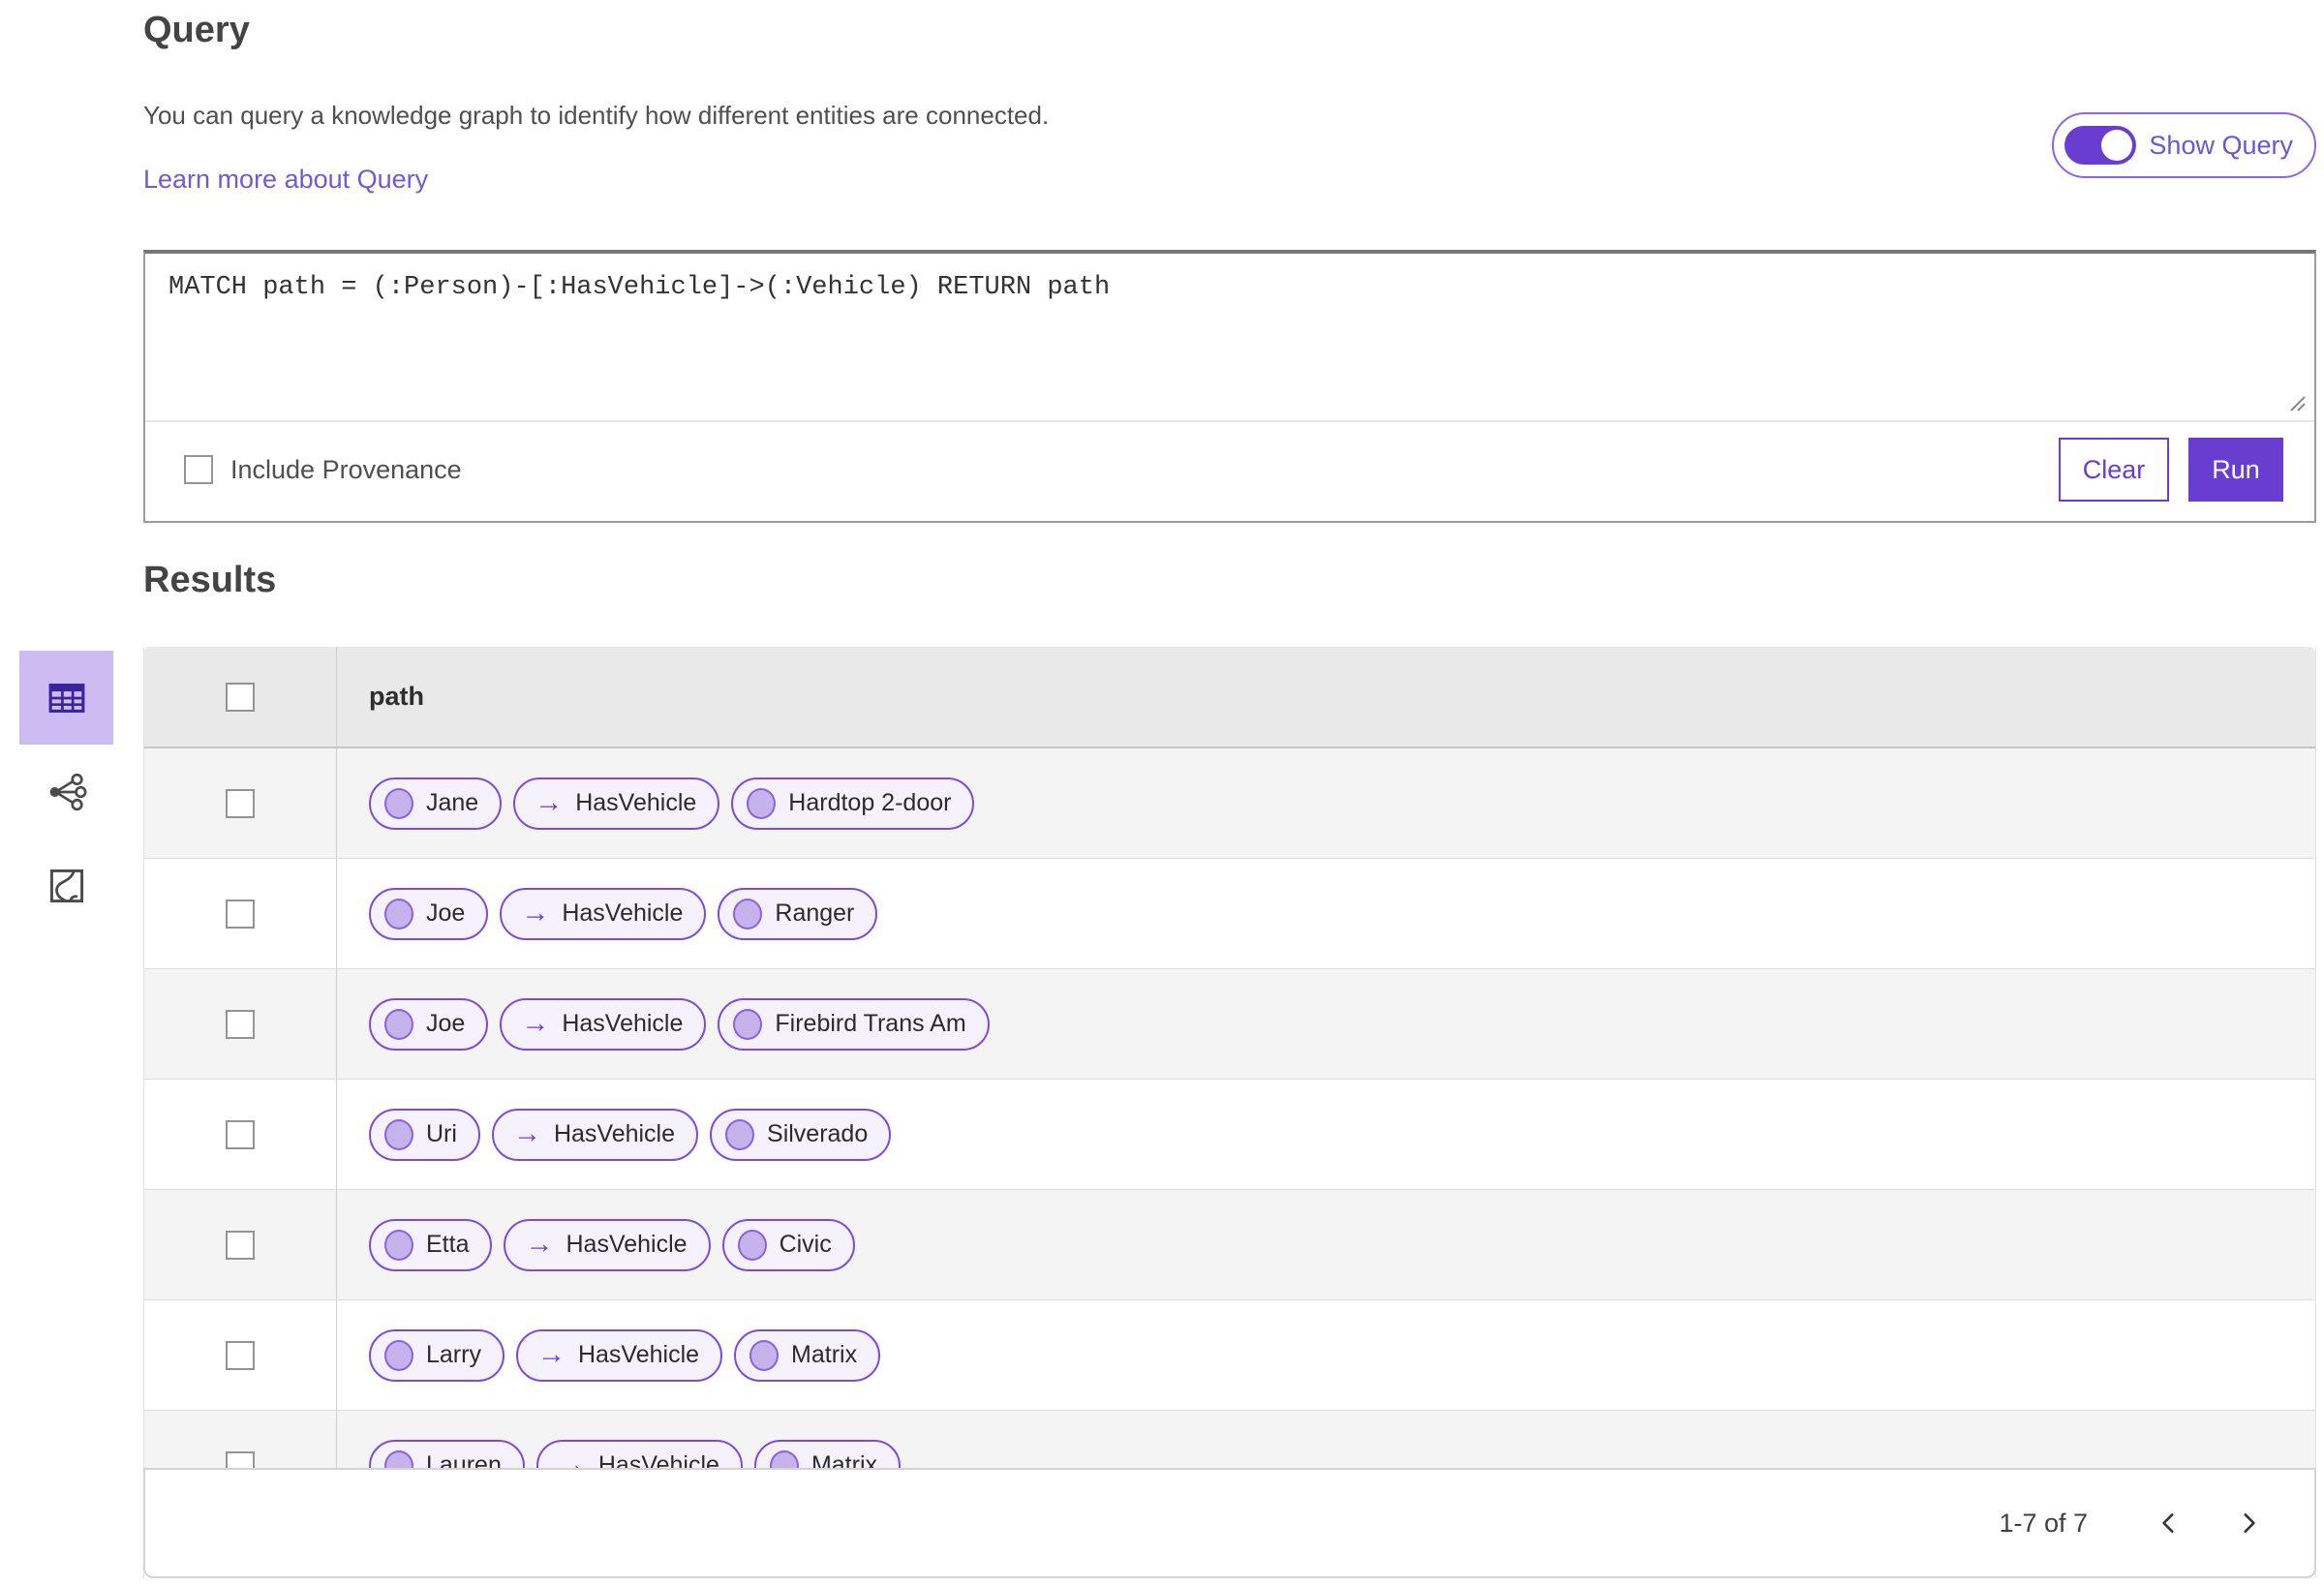  I want to click on table-row: Larry → HasVehicle Matrix, so click(1230, 1355).